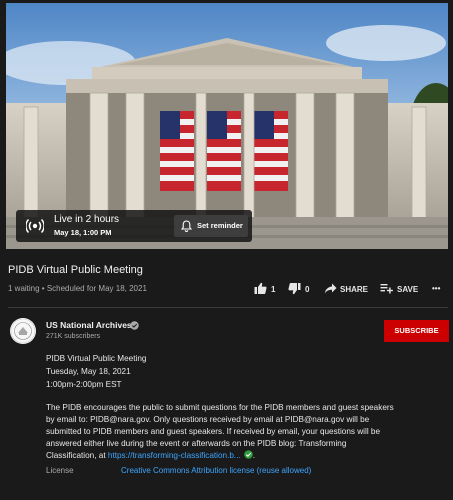 The width and height of the screenshot is (453, 500). I want to click on save-button: SAVE, so click(402, 289).